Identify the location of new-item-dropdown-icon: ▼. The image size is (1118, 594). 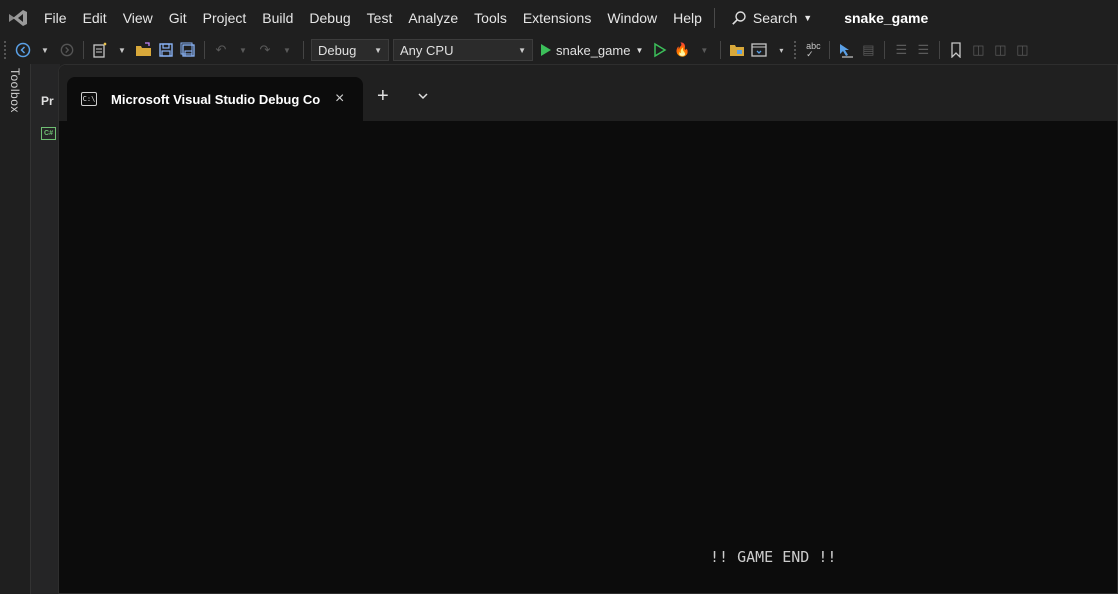
(122, 50).